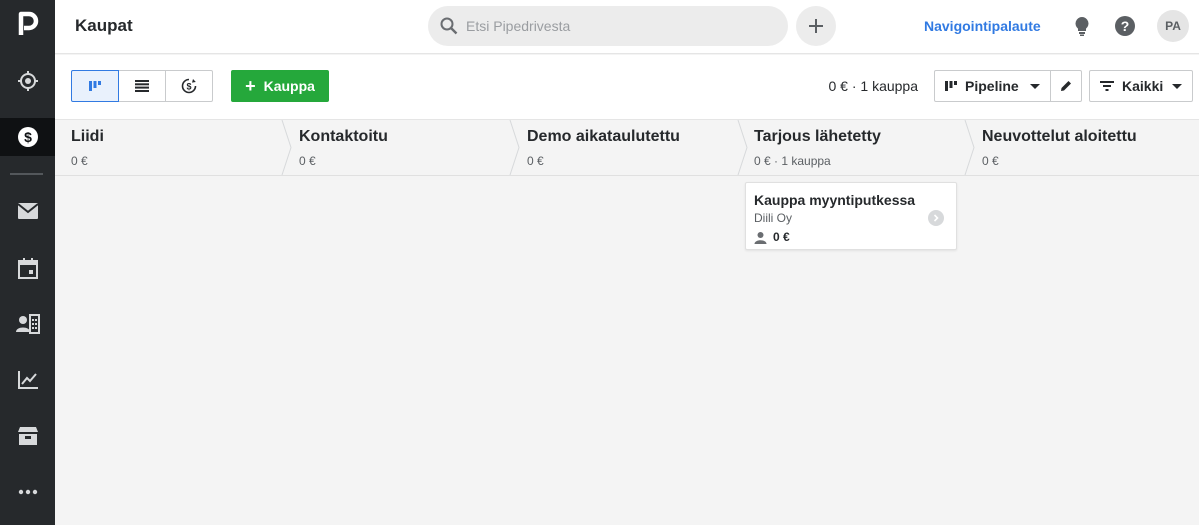 Image resolution: width=1199 pixels, height=525 pixels. Describe the element at coordinates (616, 26) in the screenshot. I see `search-input` at that location.